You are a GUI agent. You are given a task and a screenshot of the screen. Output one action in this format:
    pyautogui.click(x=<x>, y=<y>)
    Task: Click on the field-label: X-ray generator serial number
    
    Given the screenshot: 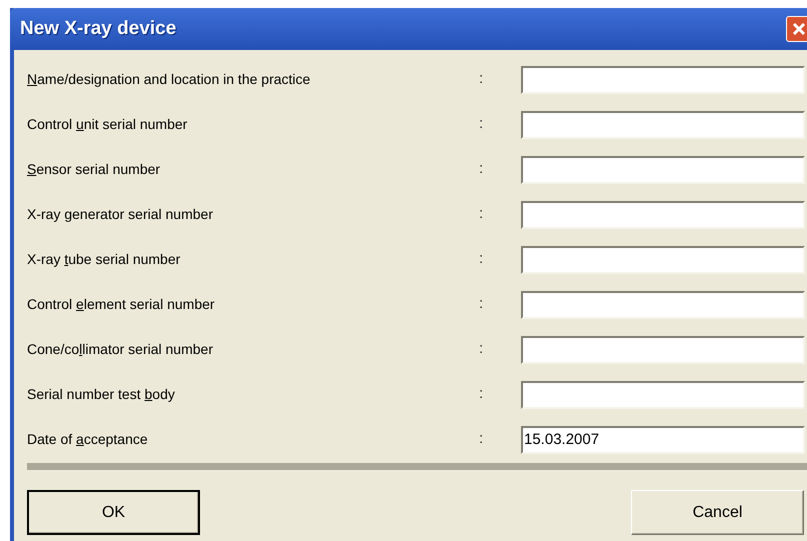 What is the action you would take?
    pyautogui.click(x=120, y=214)
    